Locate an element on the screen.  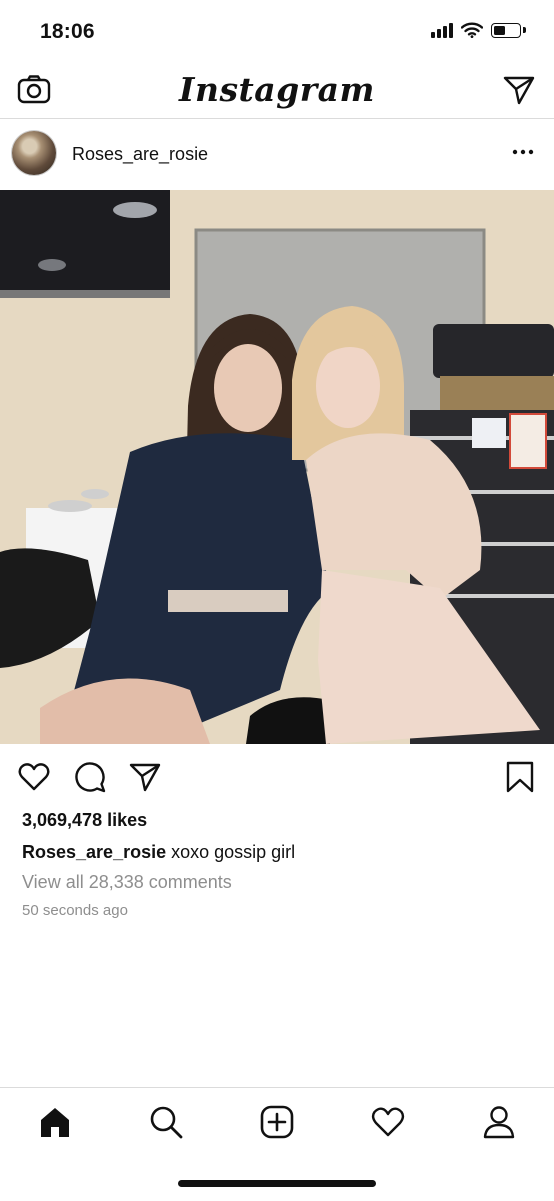
search-icon is located at coordinates (166, 1122).